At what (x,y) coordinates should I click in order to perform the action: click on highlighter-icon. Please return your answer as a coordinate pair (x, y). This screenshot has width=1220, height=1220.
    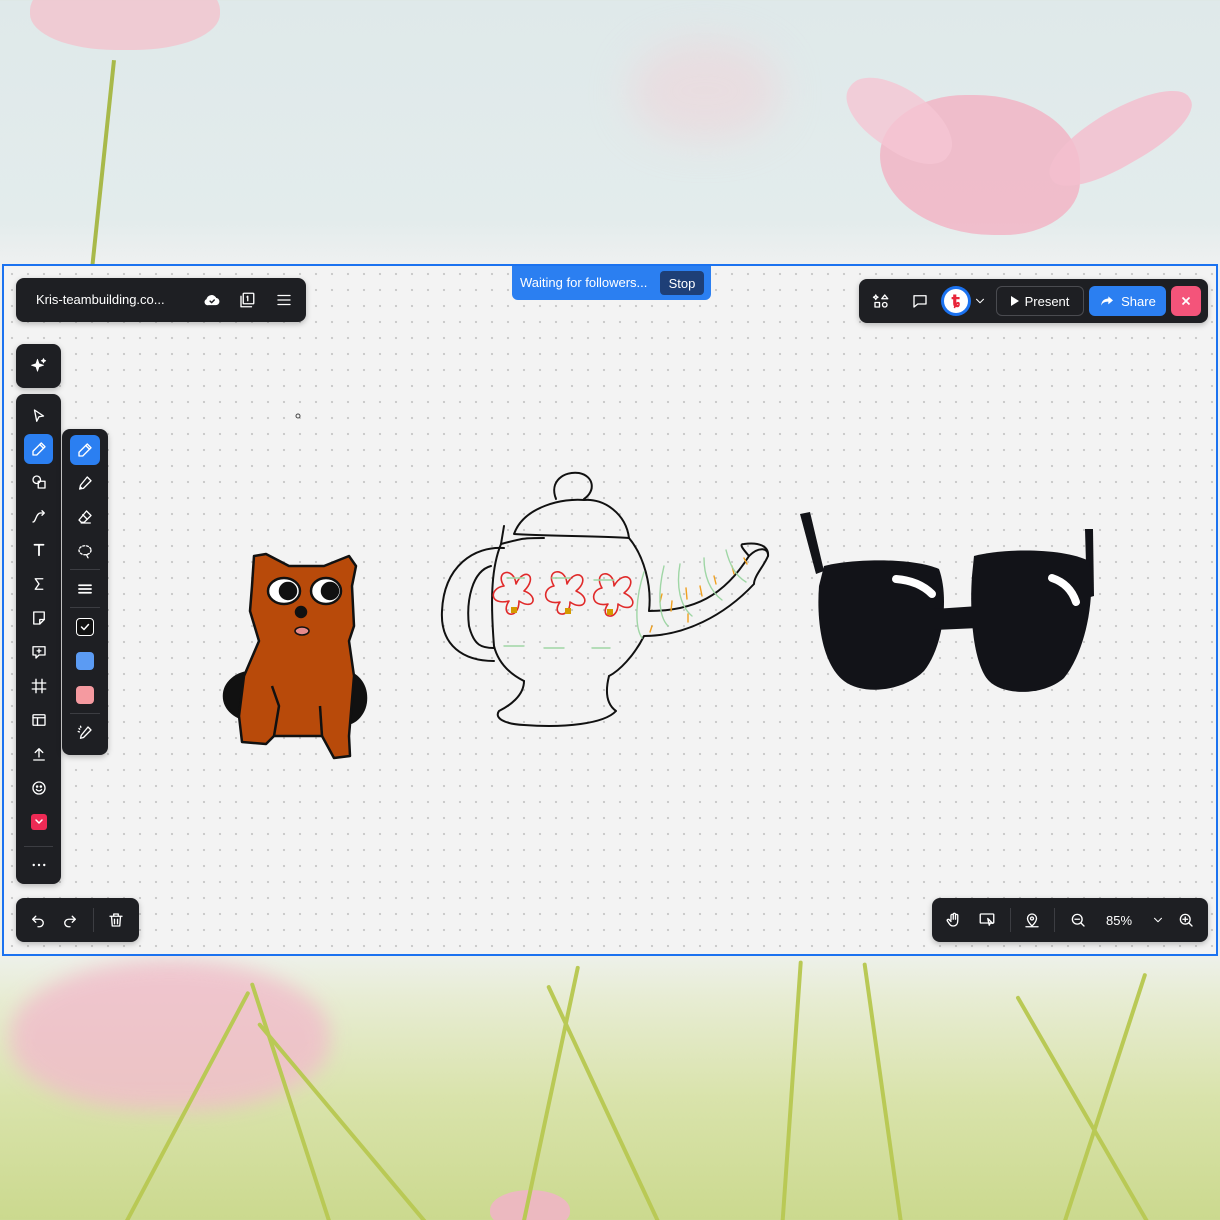
    Looking at the image, I should click on (85, 483).